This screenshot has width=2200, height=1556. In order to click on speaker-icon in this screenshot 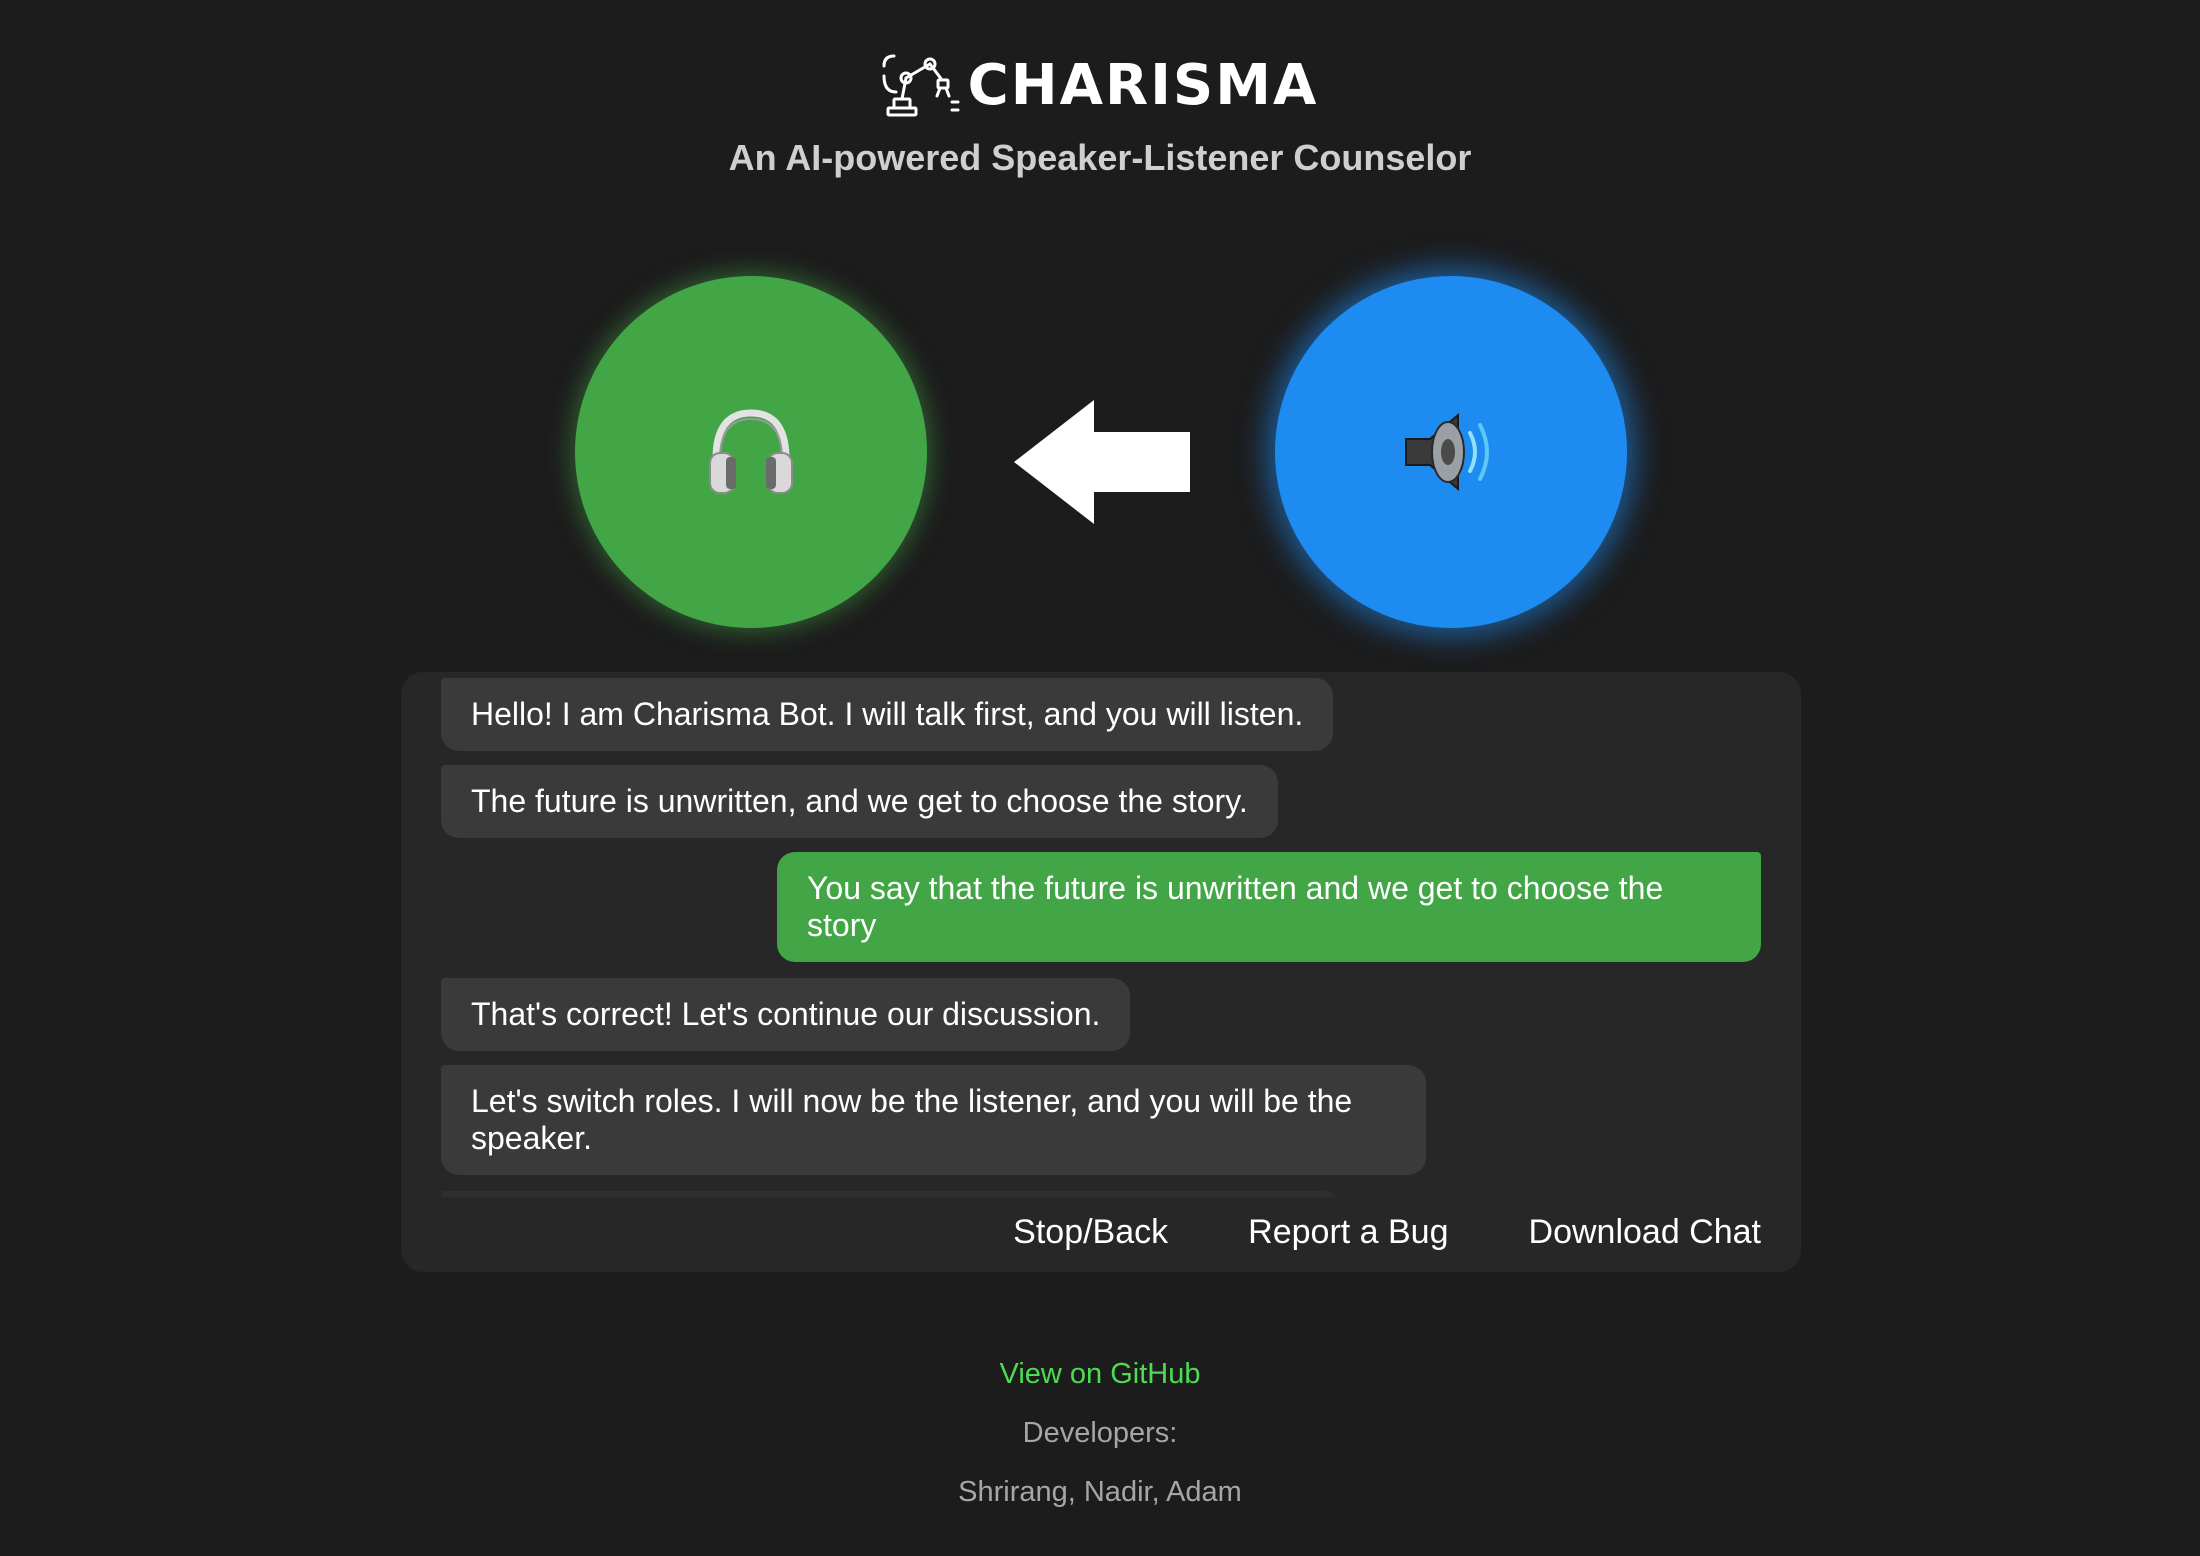, I will do `click(1447, 452)`.